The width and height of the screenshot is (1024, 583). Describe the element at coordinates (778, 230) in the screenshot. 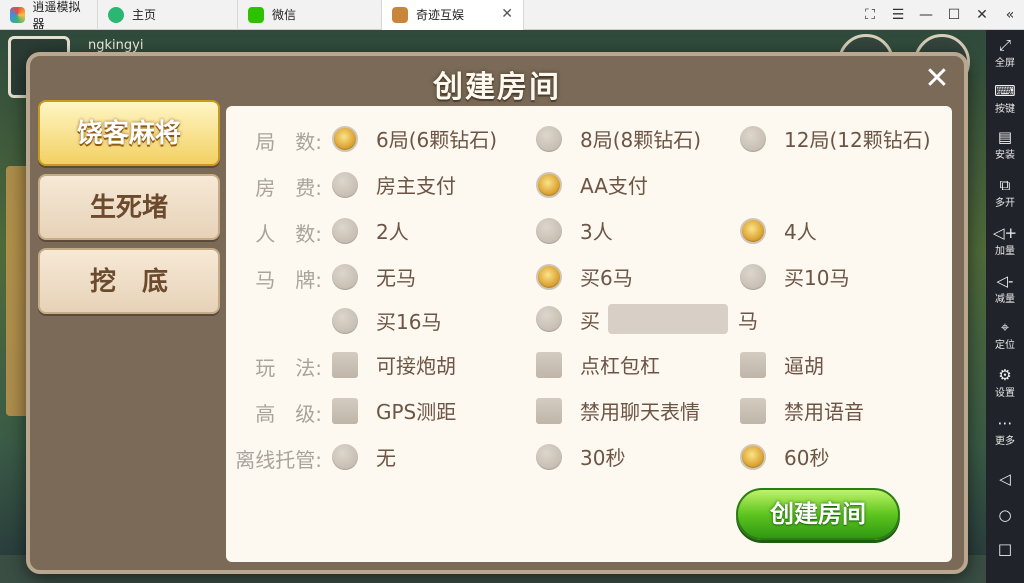

I see `option-players-4: 4人` at that location.